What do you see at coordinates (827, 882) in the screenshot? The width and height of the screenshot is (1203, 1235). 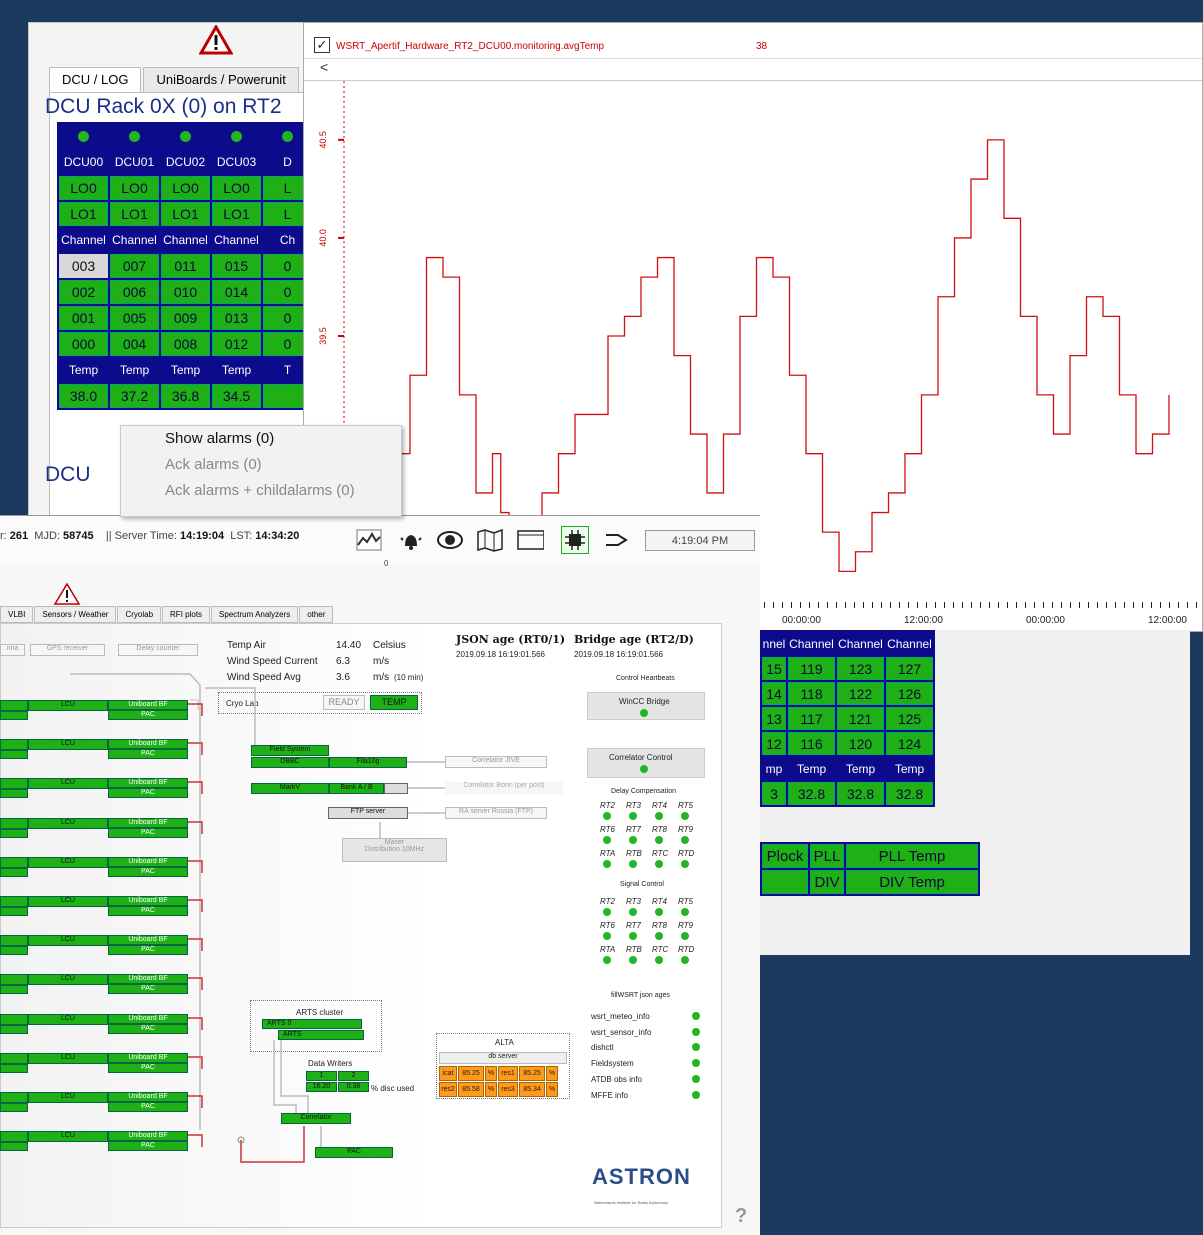 I see `div-cell: DIV` at bounding box center [827, 882].